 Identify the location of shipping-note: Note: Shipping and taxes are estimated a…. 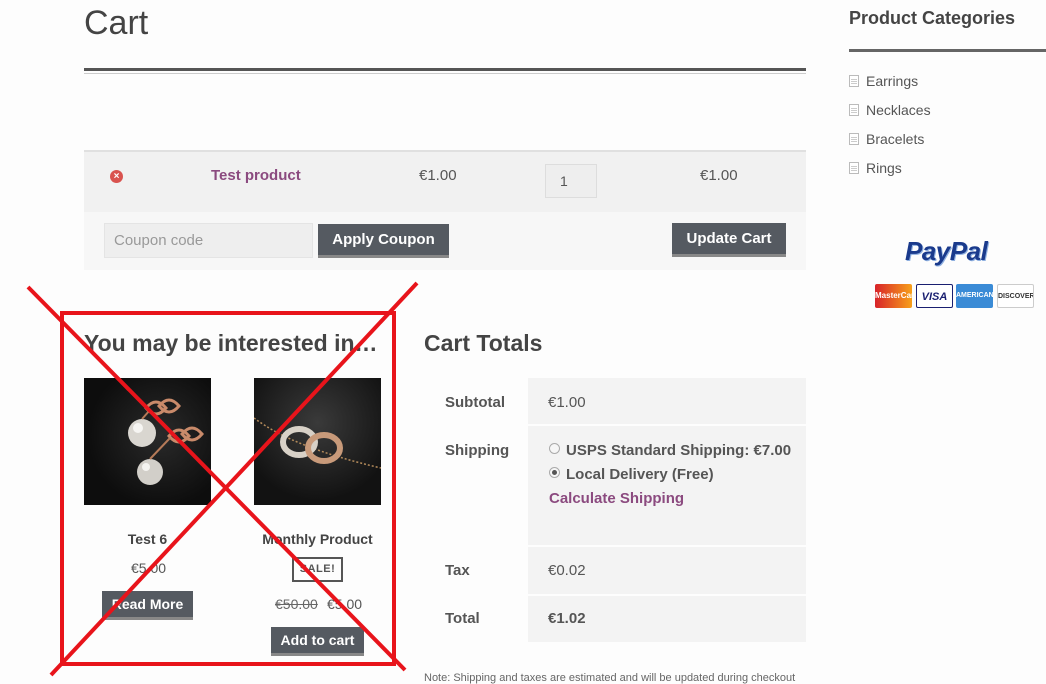
(610, 678).